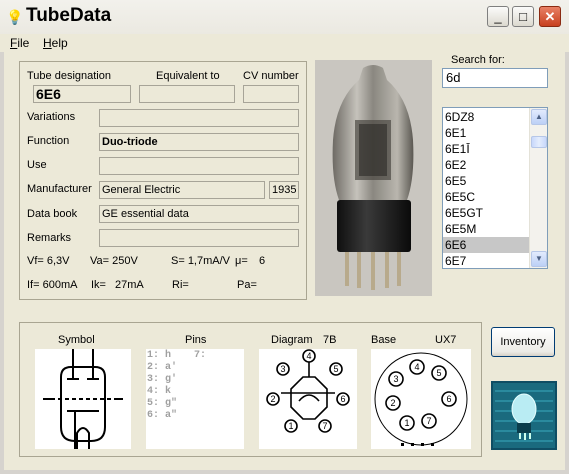 Image resolution: width=569 pixels, height=474 pixels. Describe the element at coordinates (539, 117) in the screenshot. I see `arrow-up-icon: ▲` at that location.